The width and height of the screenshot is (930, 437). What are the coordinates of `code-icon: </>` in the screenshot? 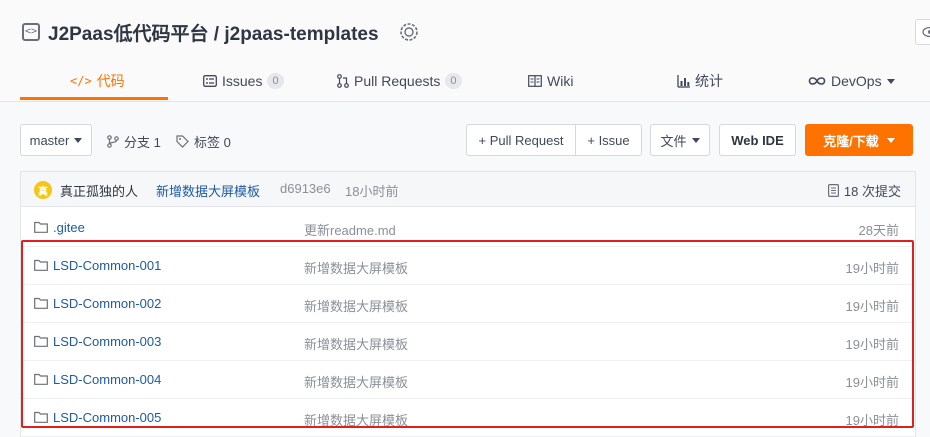 It's located at (81, 81).